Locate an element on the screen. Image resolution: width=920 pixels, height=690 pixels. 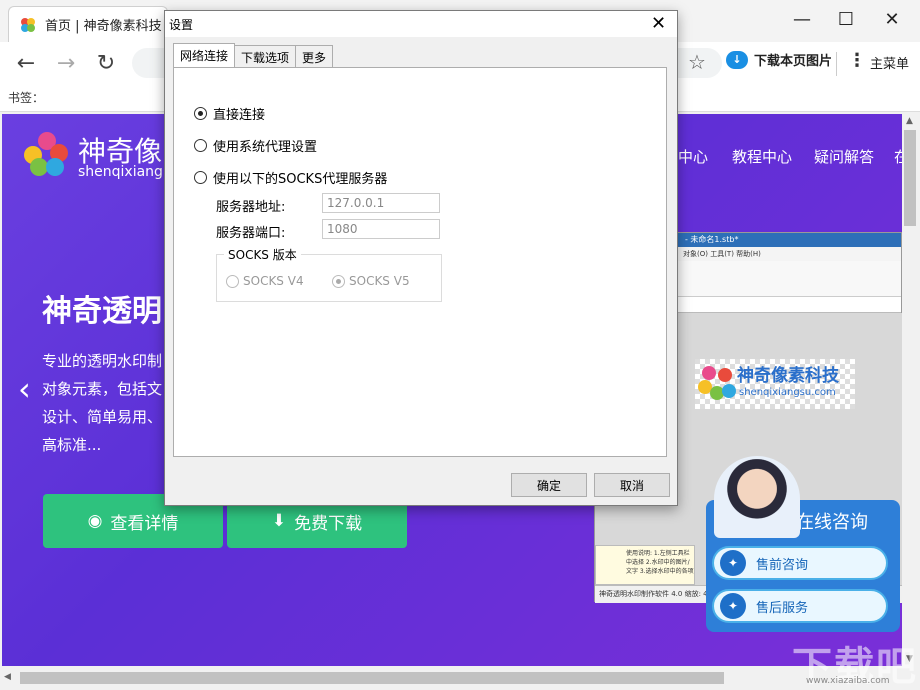
usage-note: 使用说明: 1.左侧工具栏中选择 2.水印中的图片/文字 3.选择水印中的各项 is located at coordinates (645, 565).